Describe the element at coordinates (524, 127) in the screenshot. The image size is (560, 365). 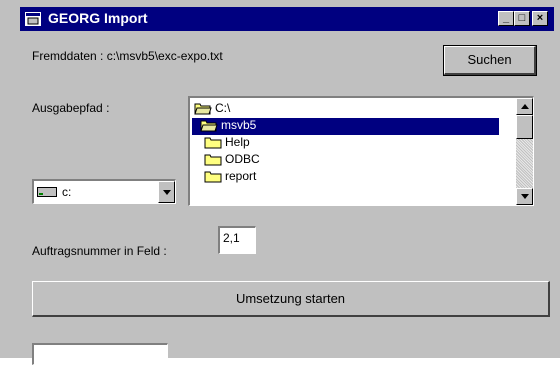
I see `scroll-thumb` at that location.